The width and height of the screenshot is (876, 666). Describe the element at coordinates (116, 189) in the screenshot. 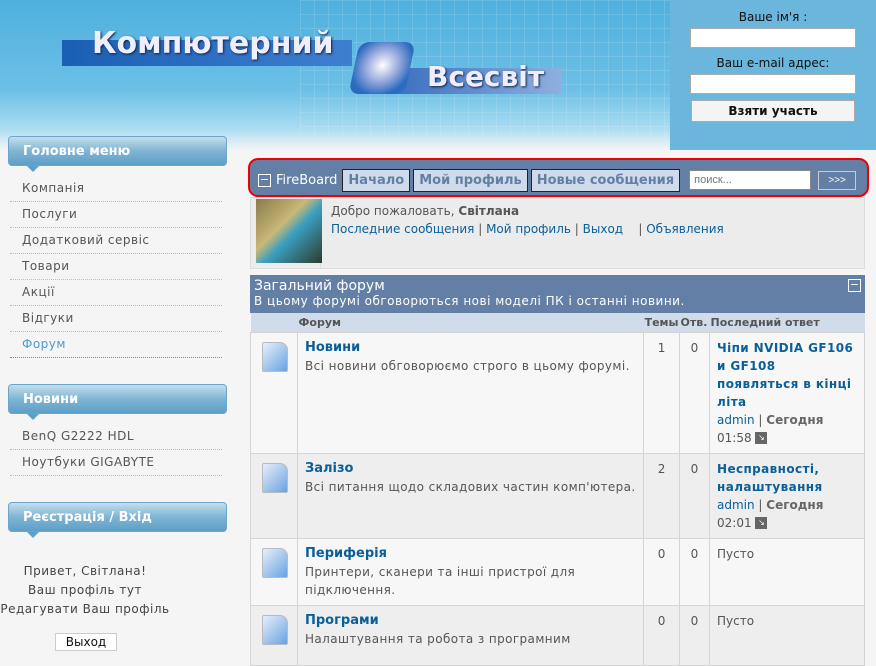

I see `menu-item-company: Компанія` at that location.